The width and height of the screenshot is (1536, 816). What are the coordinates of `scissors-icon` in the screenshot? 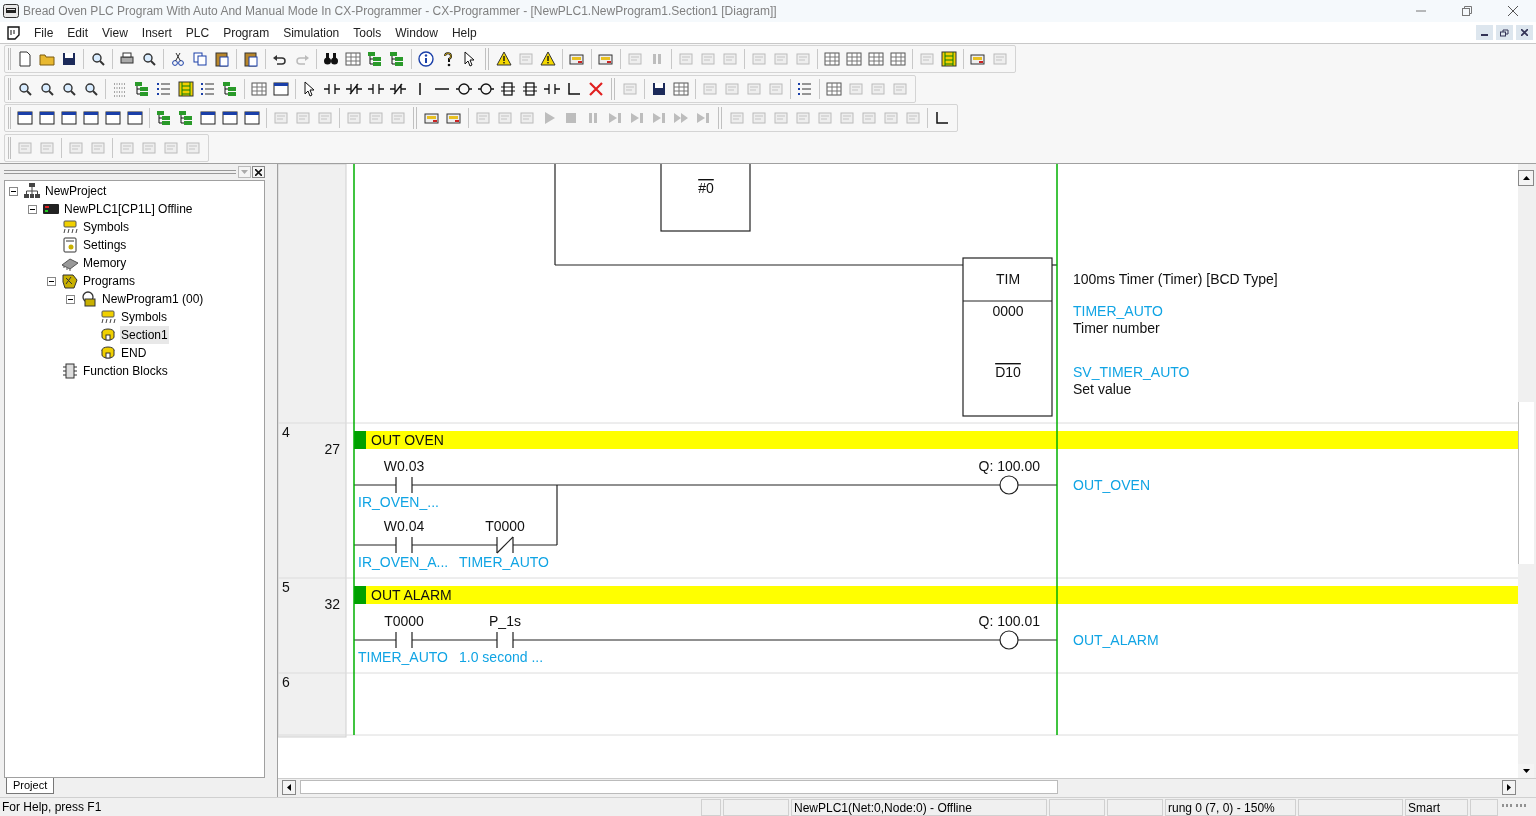 It's located at (178, 58).